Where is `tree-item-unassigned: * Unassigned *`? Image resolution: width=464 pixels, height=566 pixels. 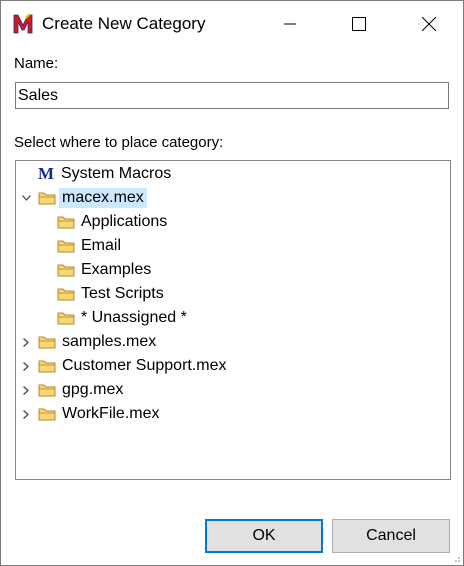 tree-item-unassigned: * Unassigned * is located at coordinates (123, 318).